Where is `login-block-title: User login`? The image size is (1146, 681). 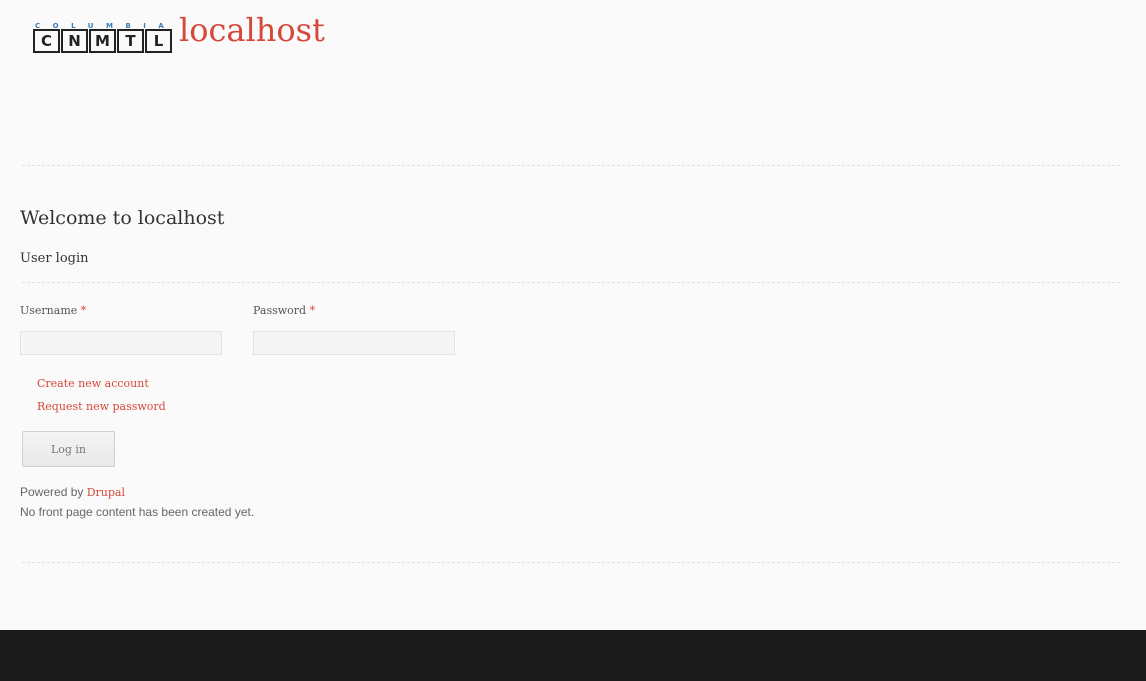 login-block-title: User login is located at coordinates (54, 258).